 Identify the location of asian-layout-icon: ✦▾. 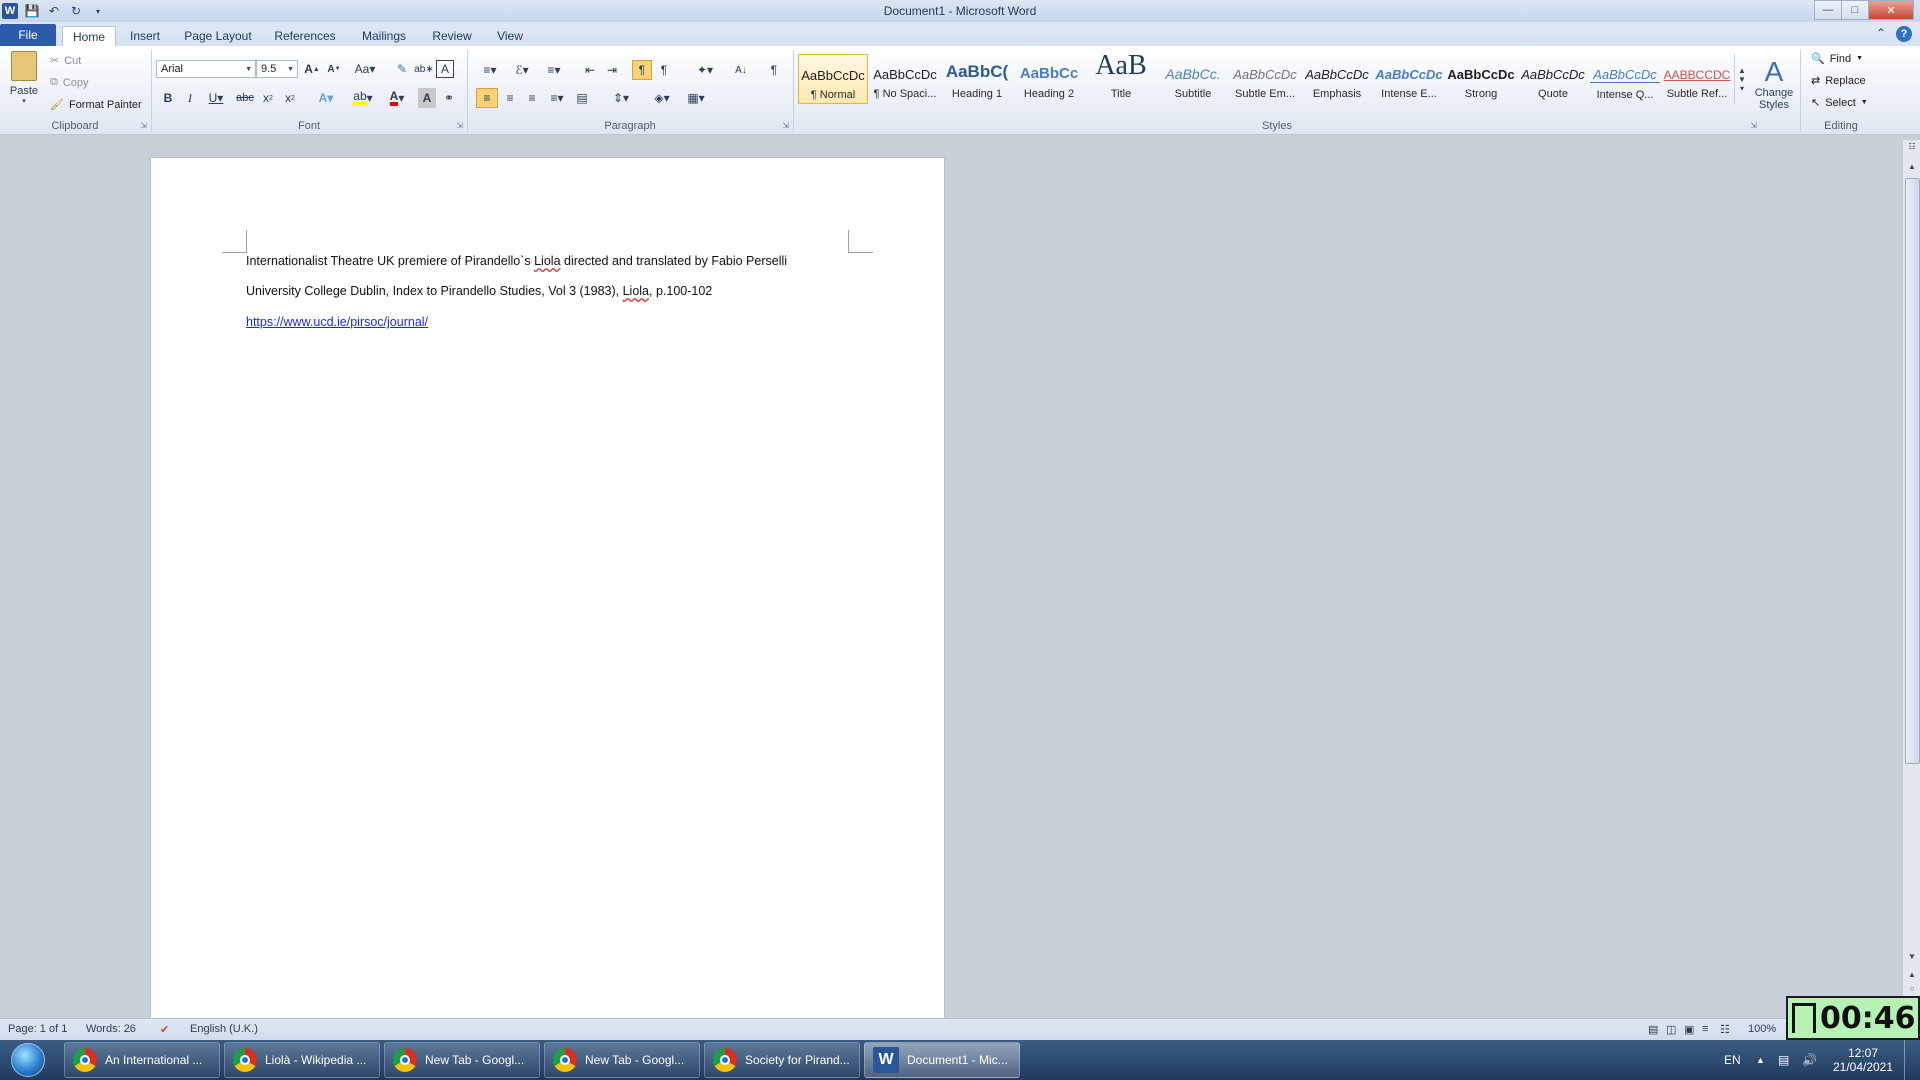
(705, 70).